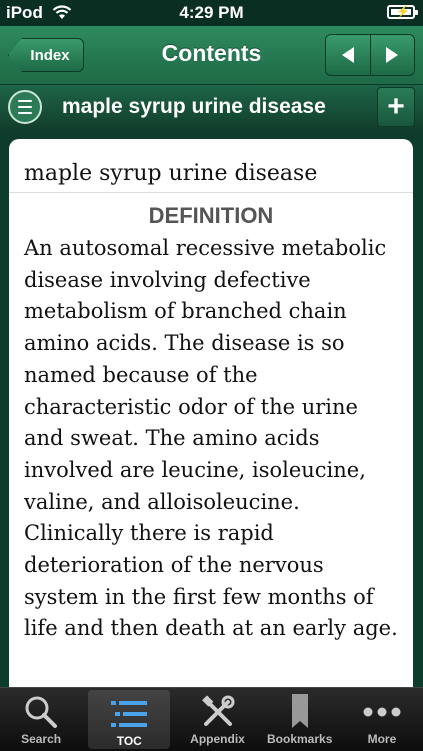  Describe the element at coordinates (217, 739) in the screenshot. I see `tab-label: Appendix` at that location.